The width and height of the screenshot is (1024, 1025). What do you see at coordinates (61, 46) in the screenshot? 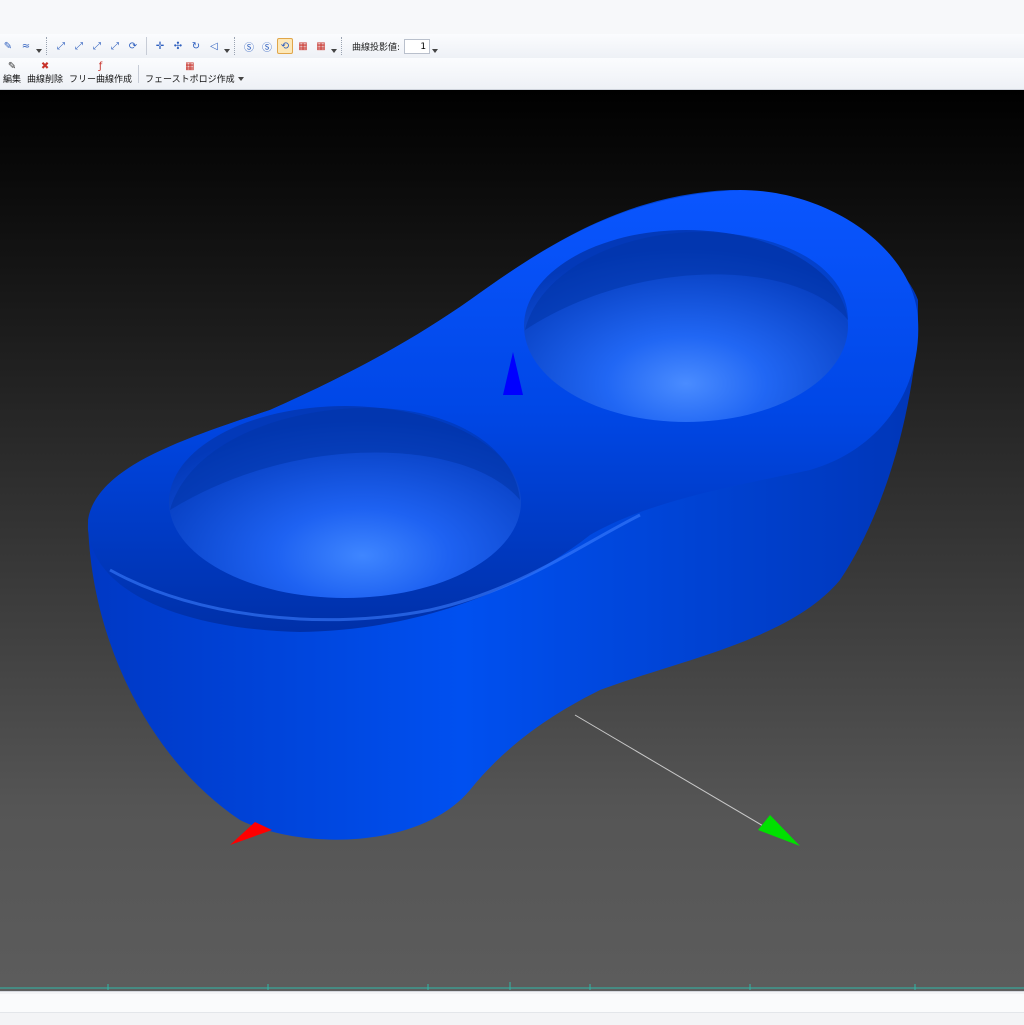
I see `curve-edit-1-icon: ⤢` at bounding box center [61, 46].